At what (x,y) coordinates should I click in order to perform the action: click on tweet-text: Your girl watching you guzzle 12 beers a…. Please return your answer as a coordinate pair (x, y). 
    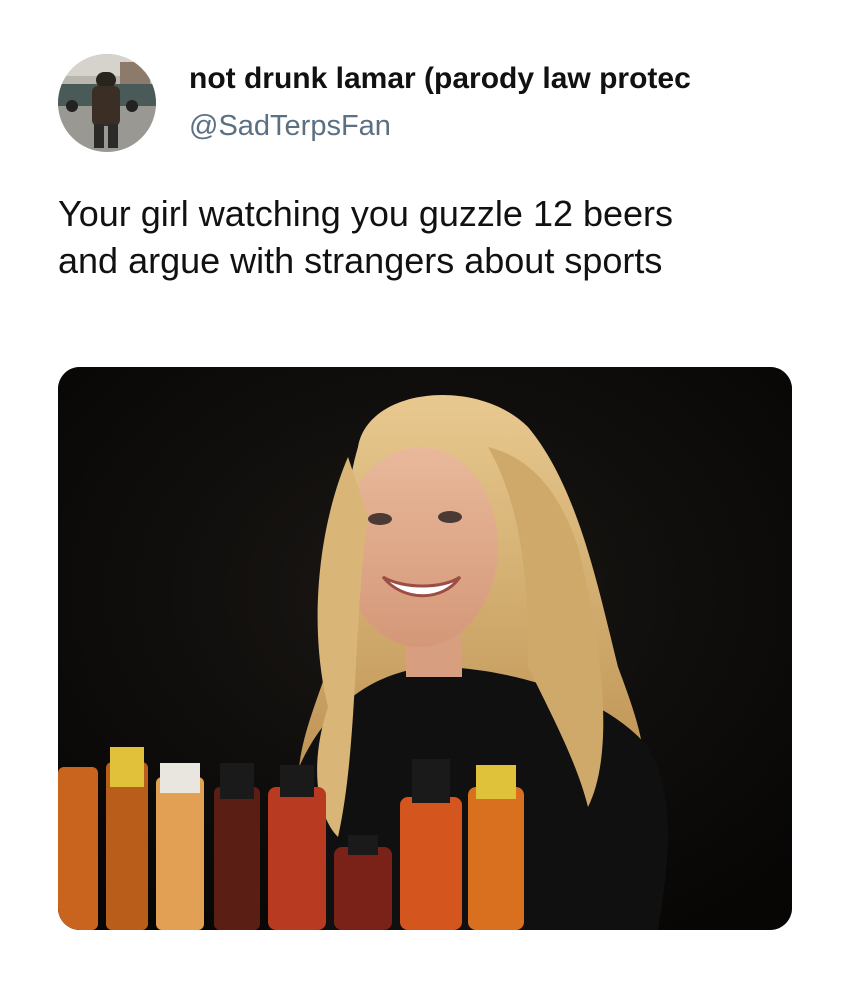
    Looking at the image, I should click on (438, 237).